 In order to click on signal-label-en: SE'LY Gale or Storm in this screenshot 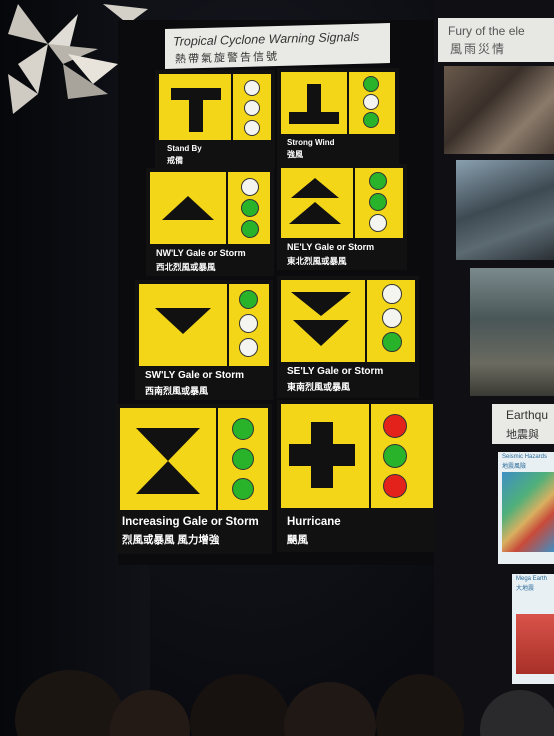, I will do `click(335, 371)`.